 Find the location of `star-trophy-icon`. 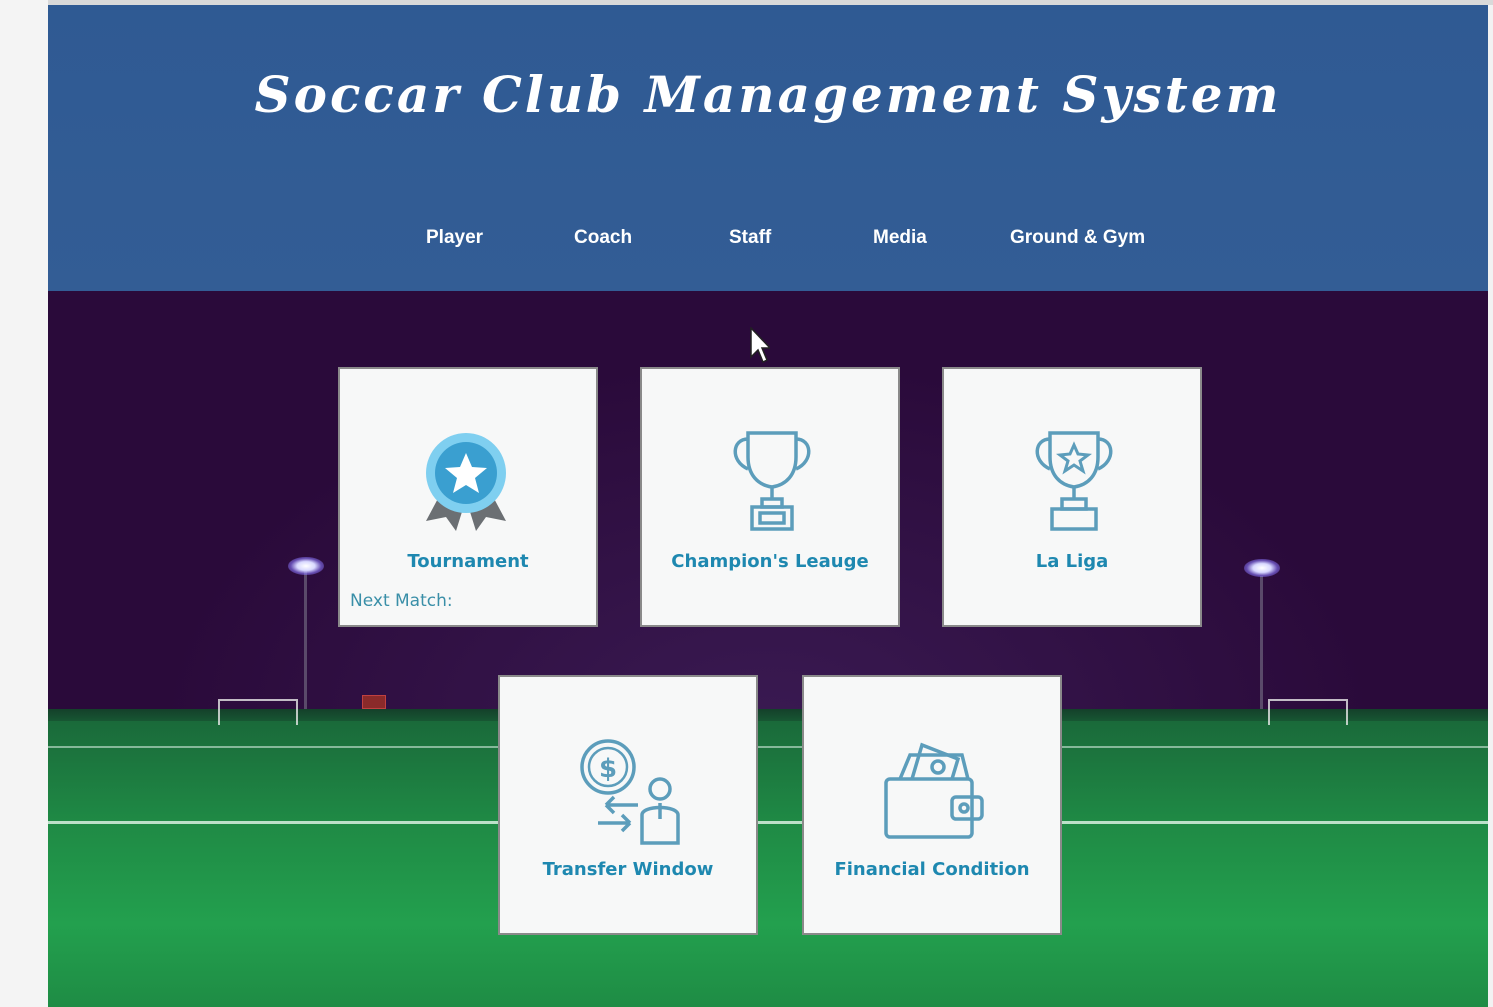

star-trophy-icon is located at coordinates (1074, 481).